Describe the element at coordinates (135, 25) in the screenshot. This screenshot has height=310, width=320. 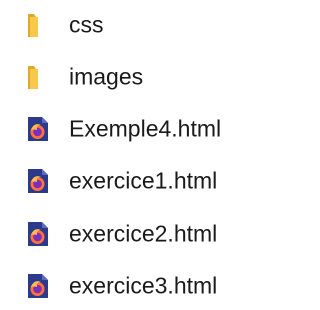
I see `file-row-css: css` at that location.